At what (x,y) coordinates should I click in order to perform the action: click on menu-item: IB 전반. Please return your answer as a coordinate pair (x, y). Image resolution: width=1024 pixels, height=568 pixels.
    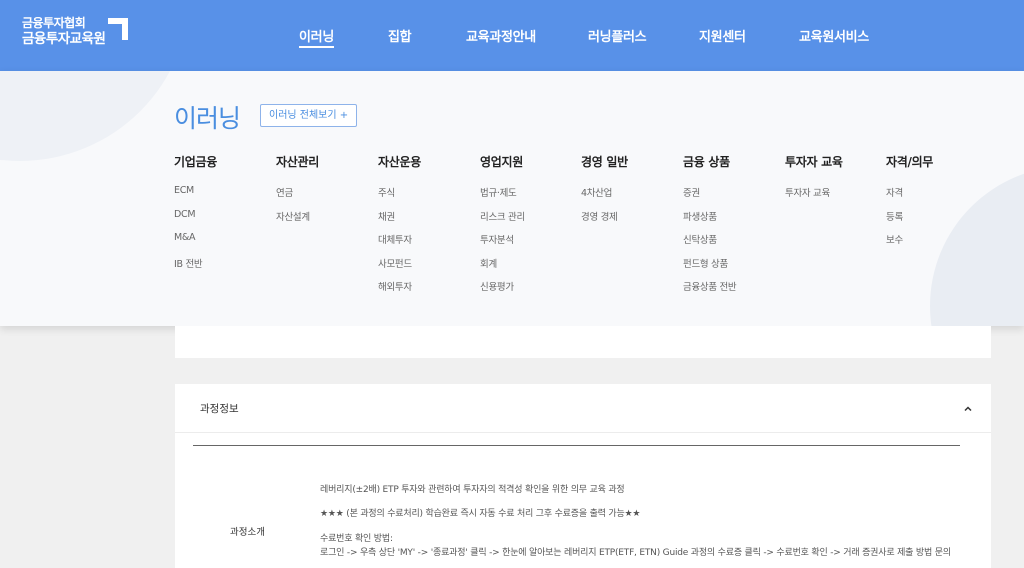
    Looking at the image, I should click on (195, 268).